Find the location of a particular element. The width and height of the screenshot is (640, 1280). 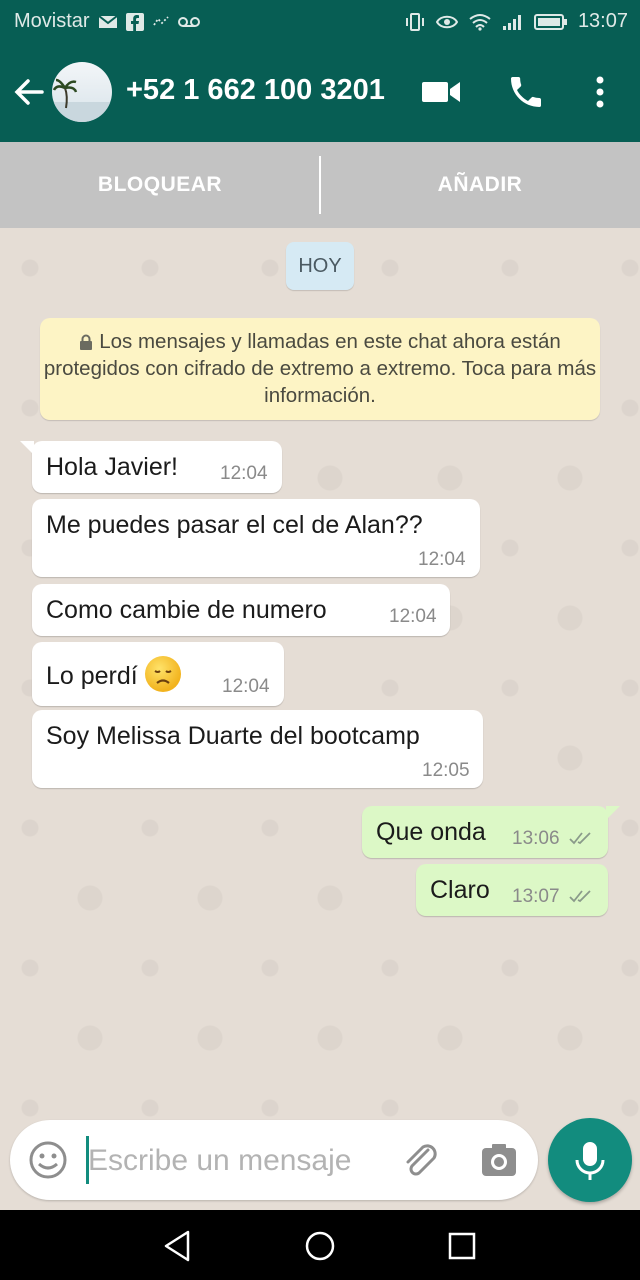

date-chip: HOY is located at coordinates (320, 266).